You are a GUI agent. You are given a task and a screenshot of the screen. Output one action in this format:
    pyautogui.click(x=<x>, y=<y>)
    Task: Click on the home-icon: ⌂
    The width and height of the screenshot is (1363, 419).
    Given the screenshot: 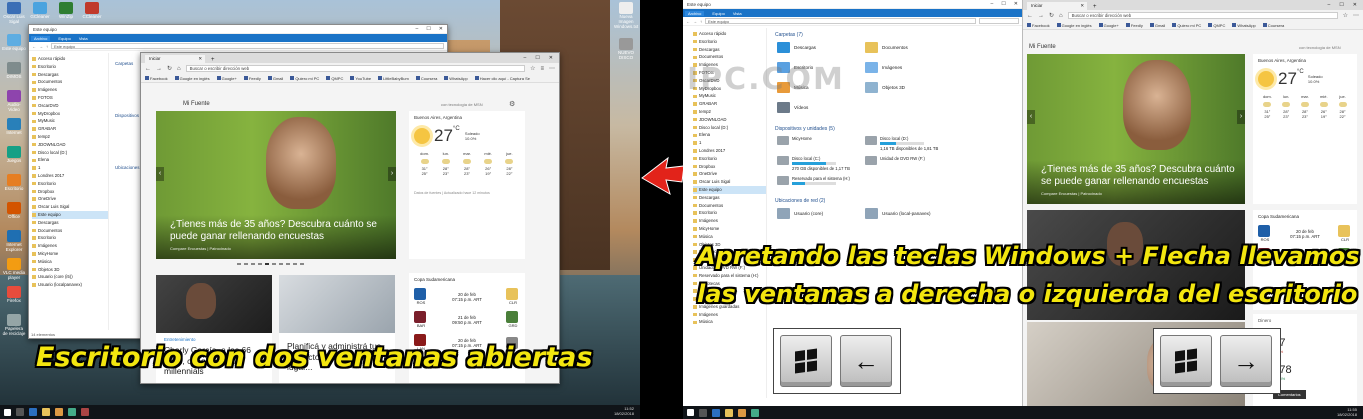 What is the action you would take?
    pyautogui.click(x=179, y=69)
    